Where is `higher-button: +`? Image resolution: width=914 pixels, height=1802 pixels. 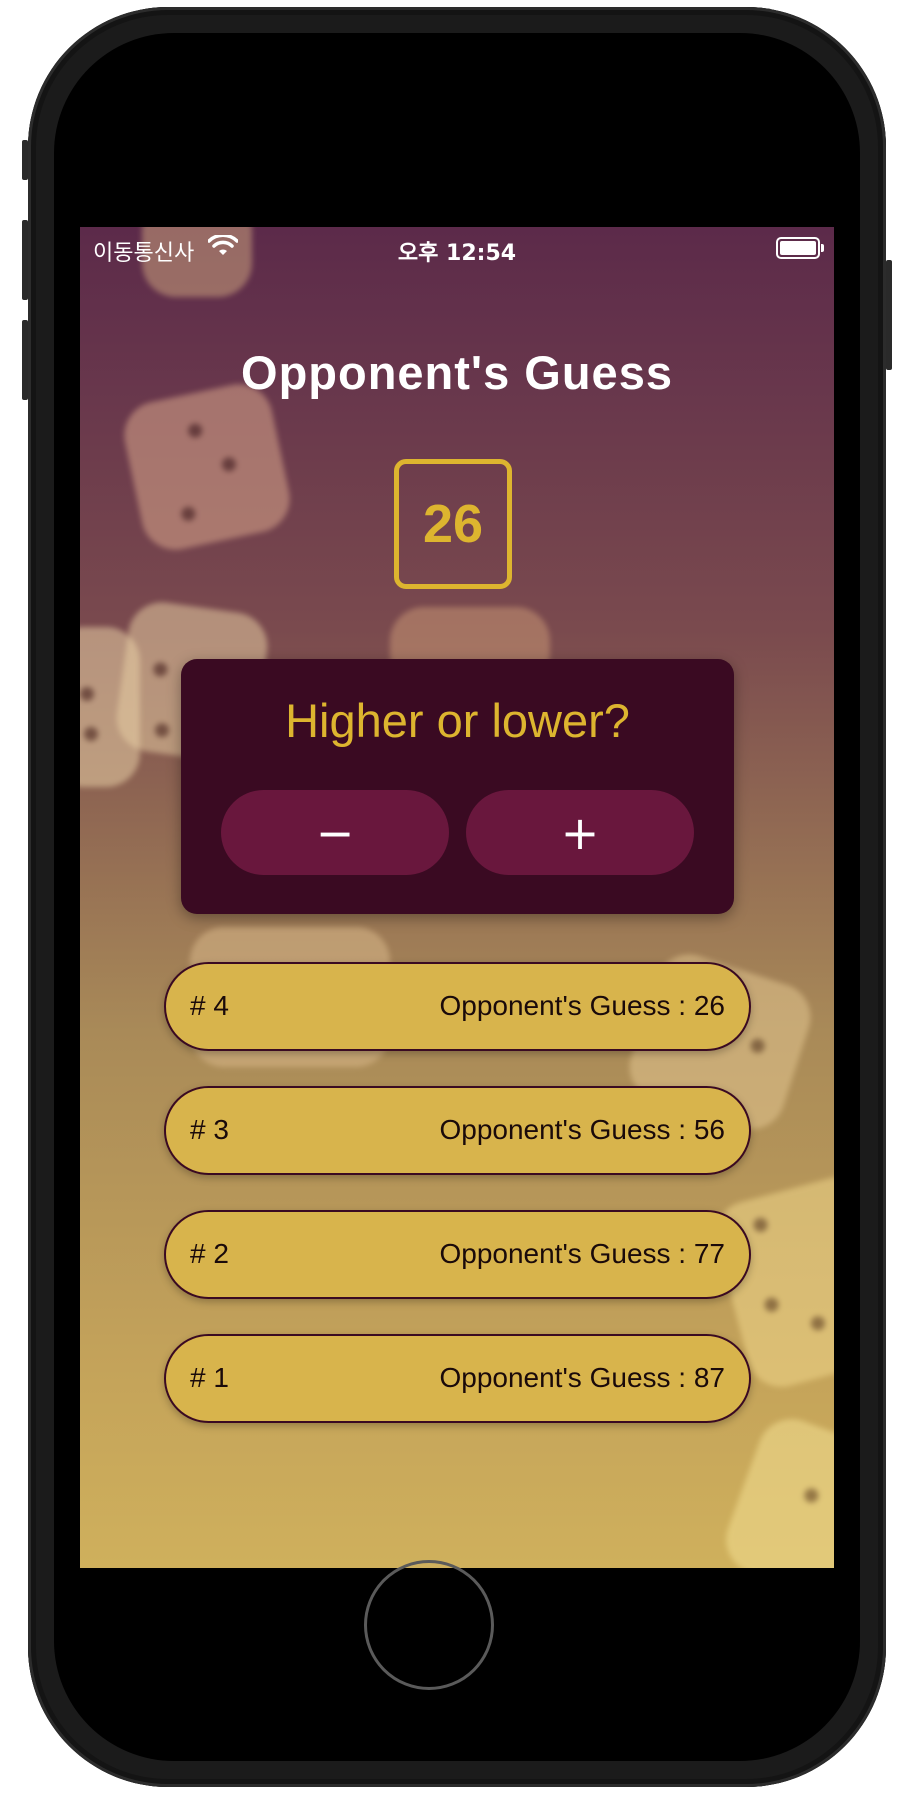
higher-button: + is located at coordinates (580, 832).